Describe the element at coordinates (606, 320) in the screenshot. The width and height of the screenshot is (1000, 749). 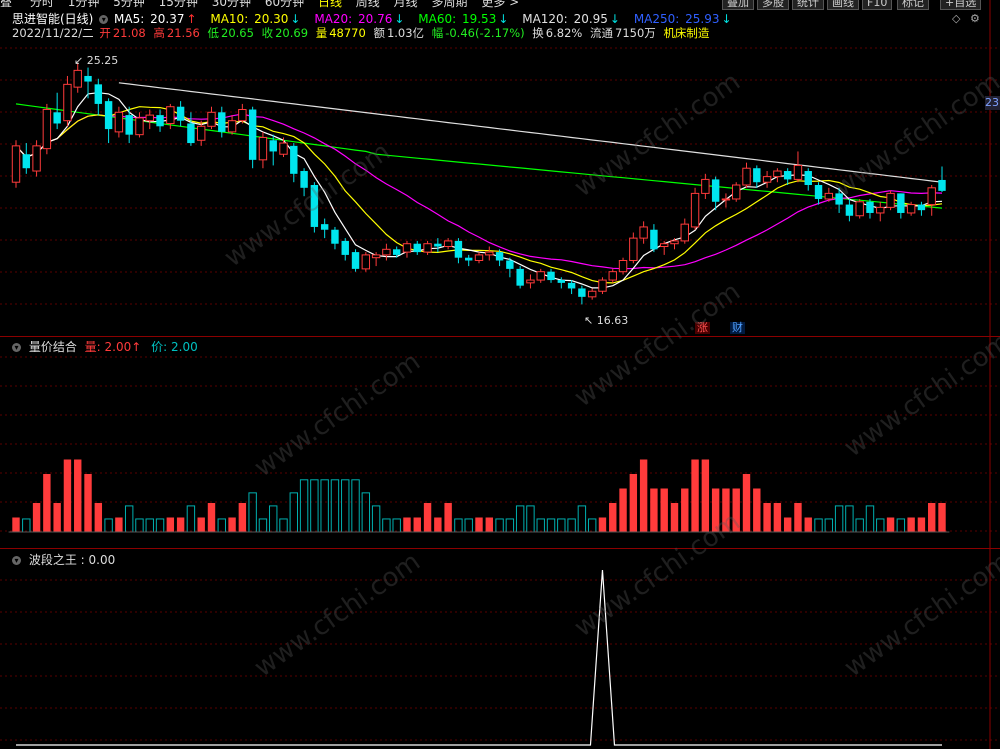
I see `low-mark: ↖ 16.63` at that location.